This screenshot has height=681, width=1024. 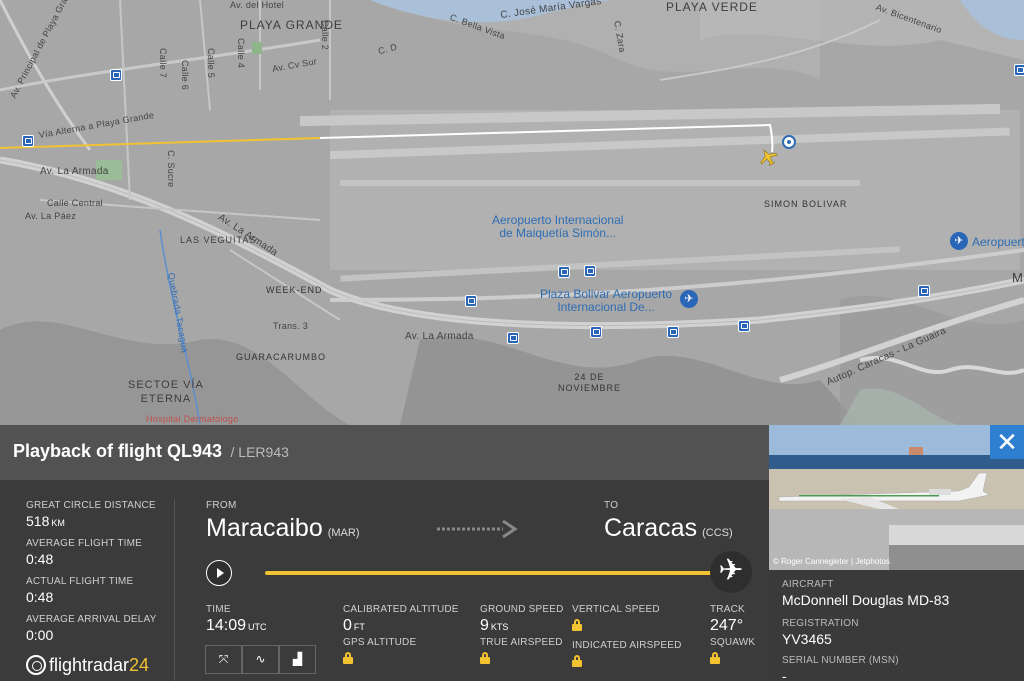 I want to click on to-label: TO, so click(x=611, y=505).